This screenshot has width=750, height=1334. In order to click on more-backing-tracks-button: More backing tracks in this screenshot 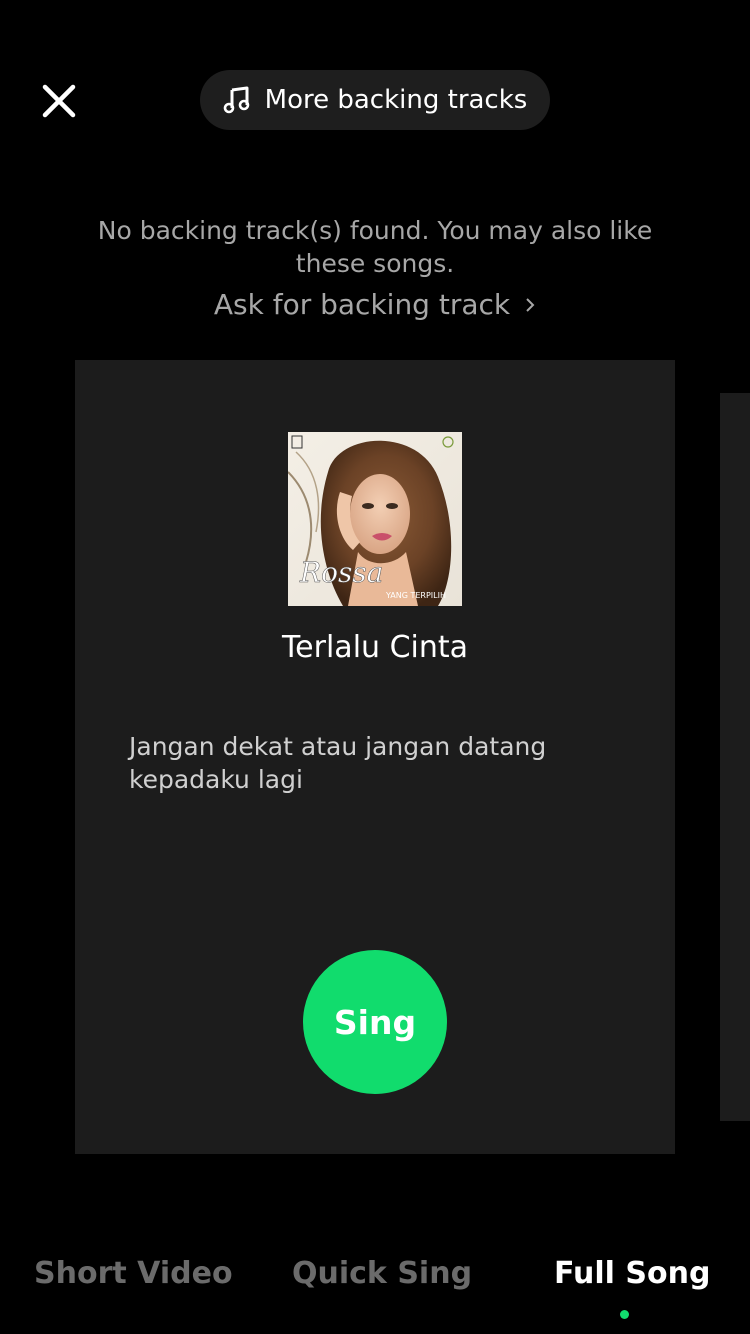, I will do `click(375, 100)`.